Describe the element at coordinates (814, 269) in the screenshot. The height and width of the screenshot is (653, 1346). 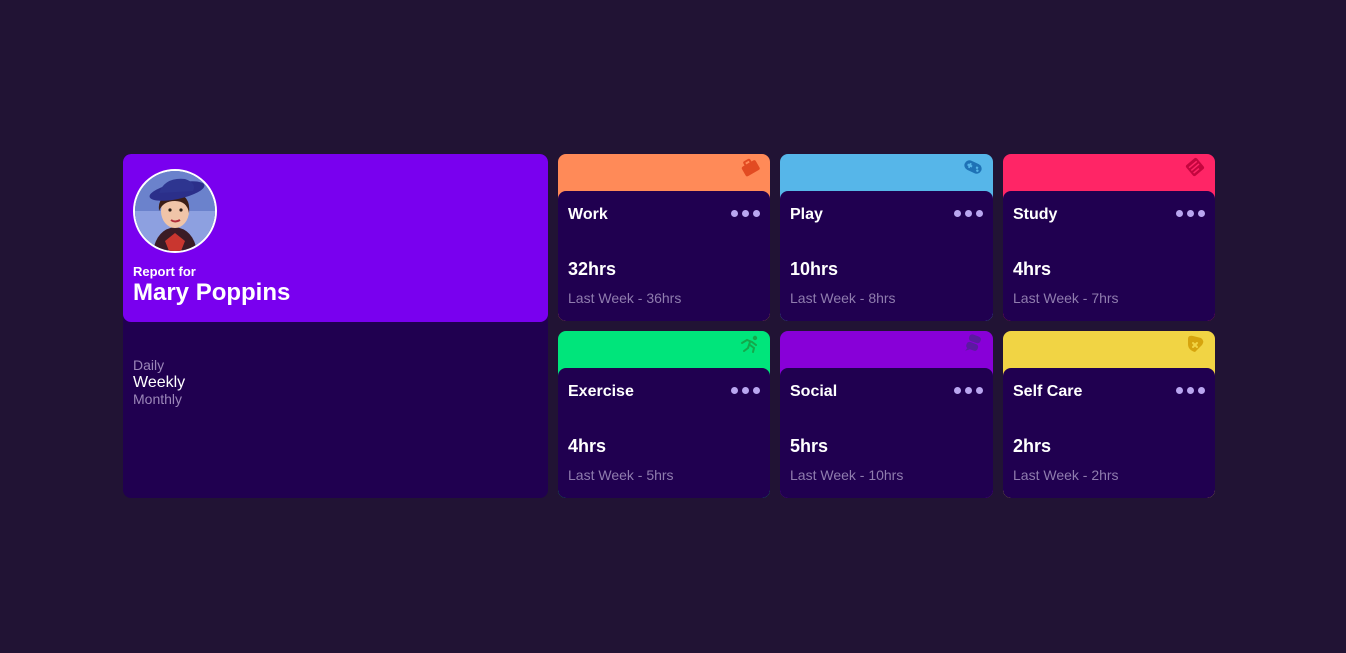
I see `card-hours: 10hrs` at that location.